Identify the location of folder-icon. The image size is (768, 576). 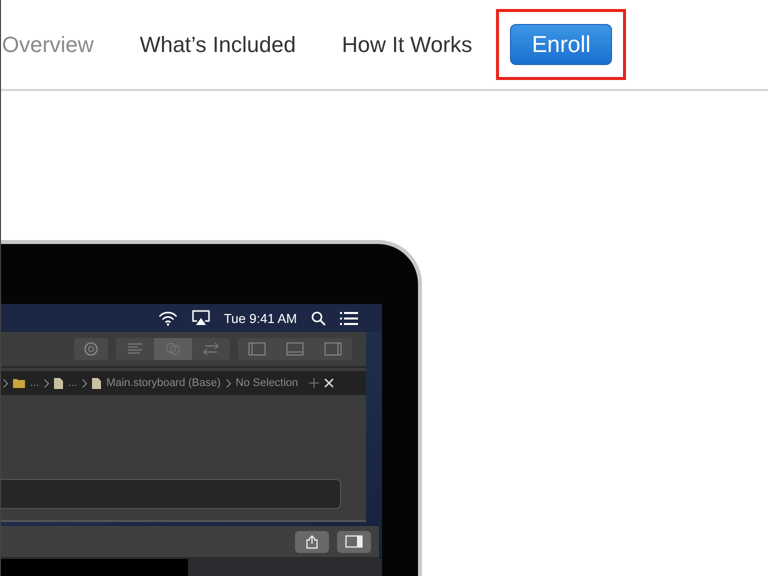
(19, 383).